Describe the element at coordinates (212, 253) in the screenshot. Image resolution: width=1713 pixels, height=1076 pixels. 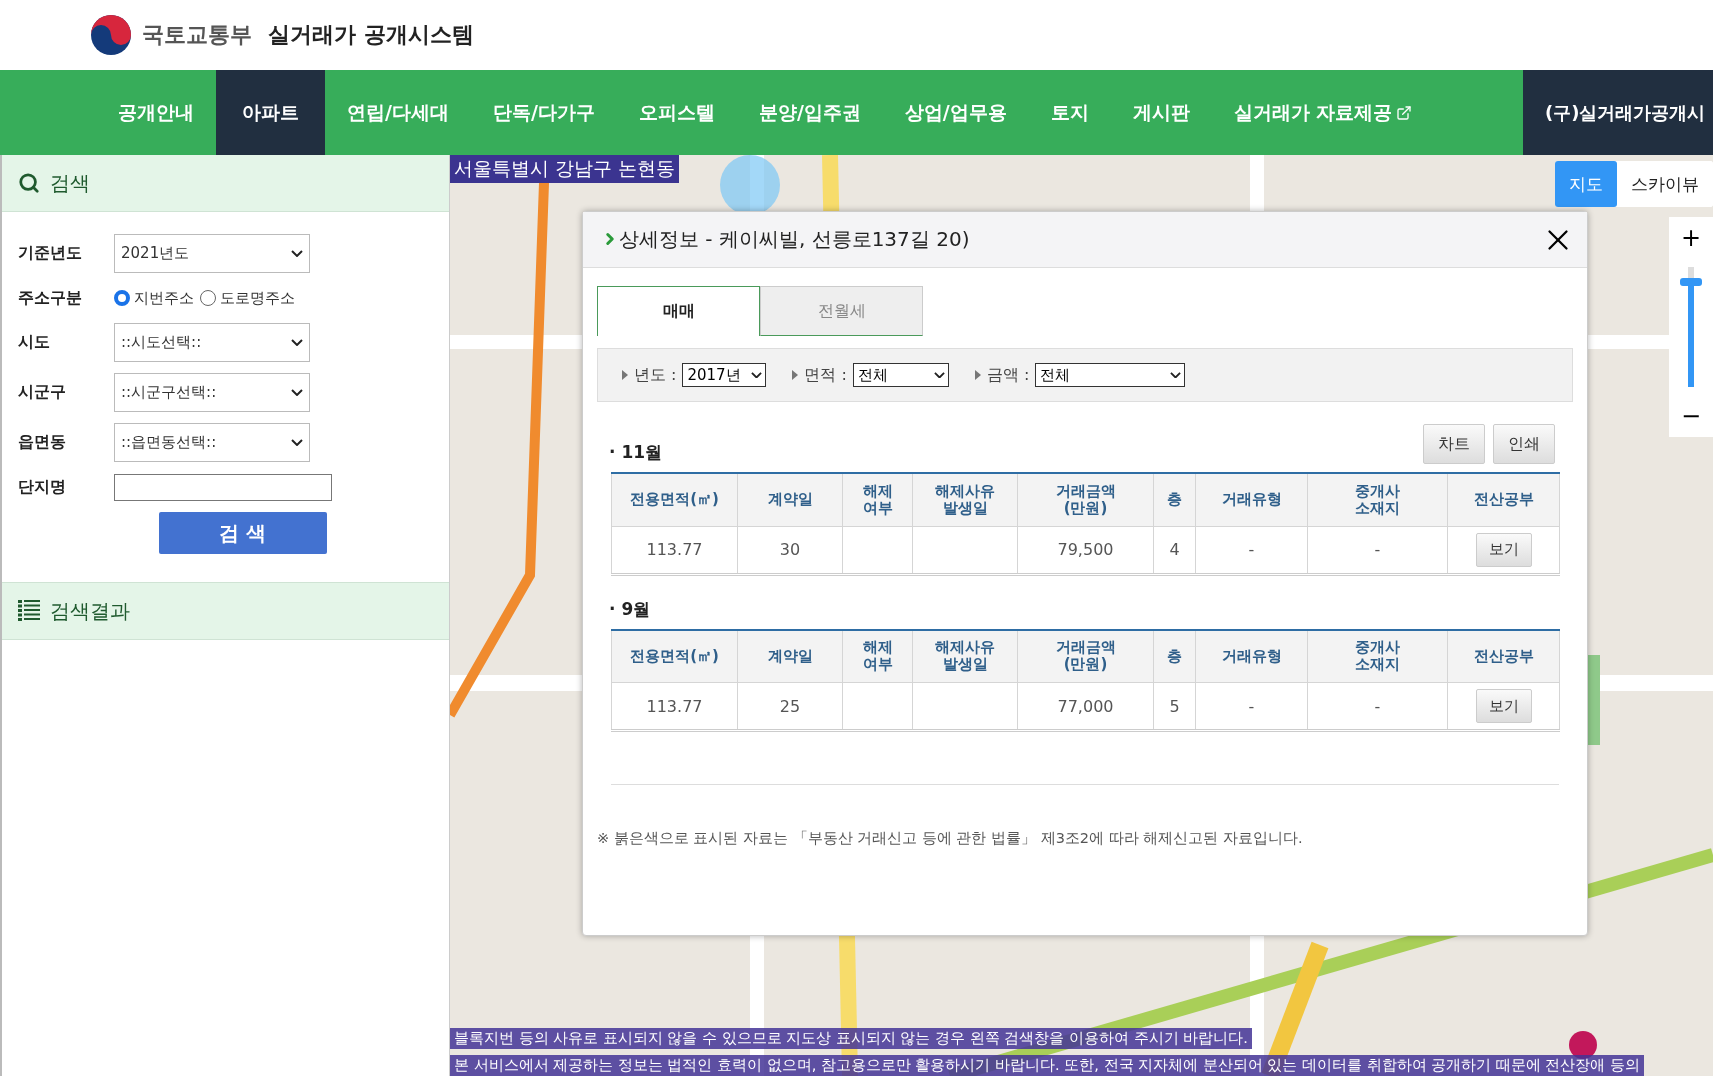
I see `select-field: 2021년도` at that location.